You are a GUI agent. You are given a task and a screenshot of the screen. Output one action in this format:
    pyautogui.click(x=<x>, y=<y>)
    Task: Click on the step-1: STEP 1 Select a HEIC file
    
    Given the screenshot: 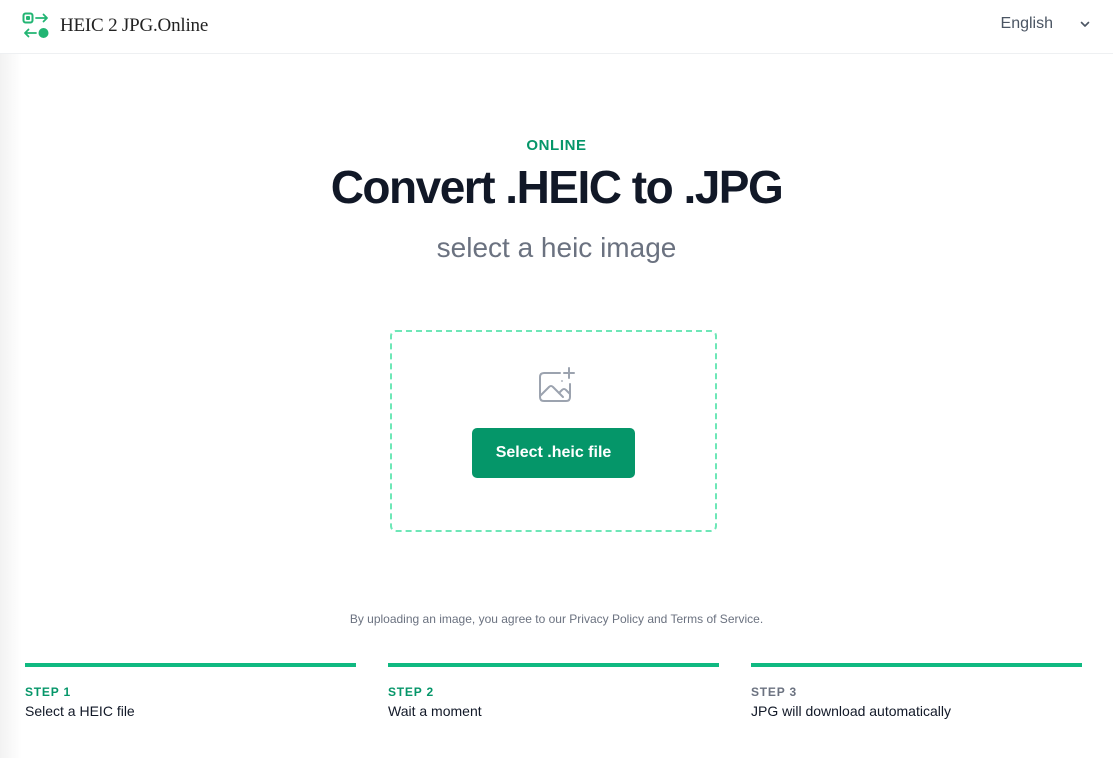 What is the action you would take?
    pyautogui.click(x=190, y=691)
    